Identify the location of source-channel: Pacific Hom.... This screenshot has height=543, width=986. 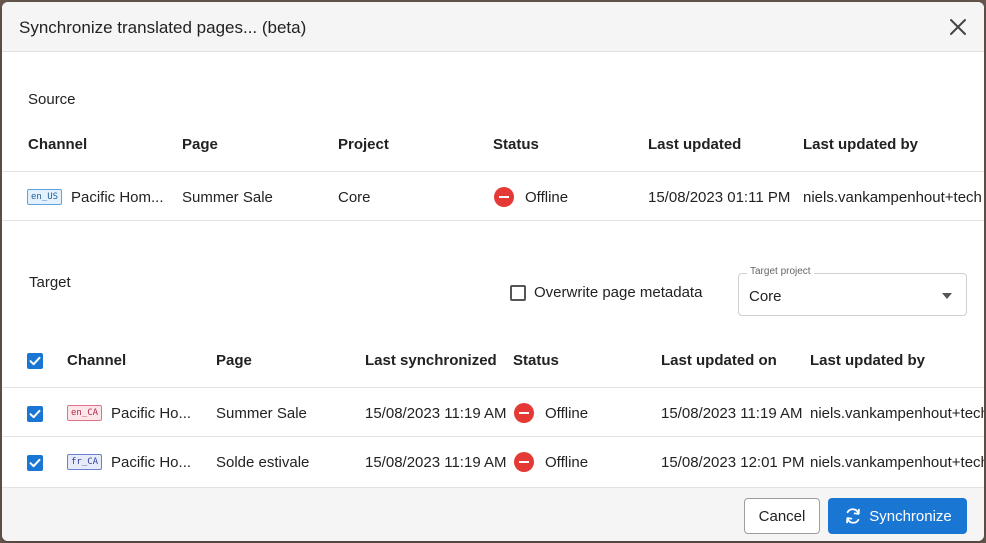
(117, 197).